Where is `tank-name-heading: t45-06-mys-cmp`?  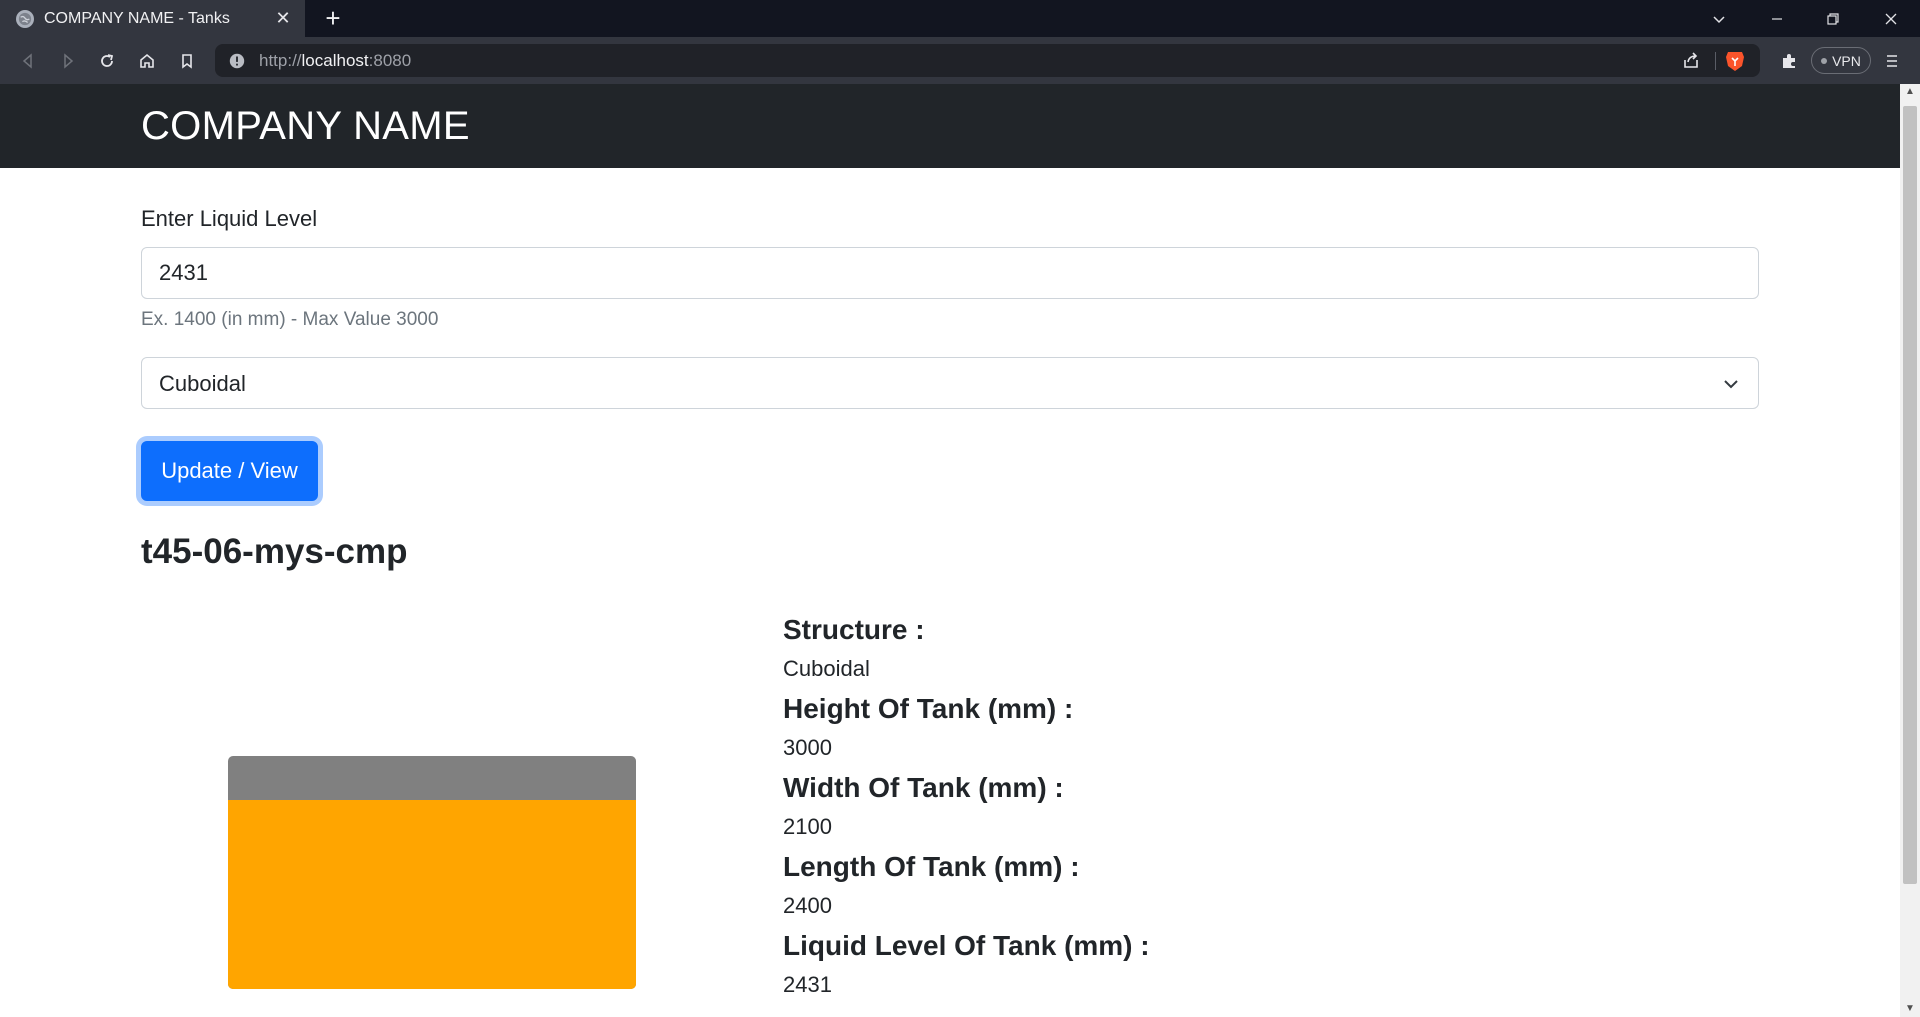
tank-name-heading: t45-06-mys-cmp is located at coordinates (274, 551).